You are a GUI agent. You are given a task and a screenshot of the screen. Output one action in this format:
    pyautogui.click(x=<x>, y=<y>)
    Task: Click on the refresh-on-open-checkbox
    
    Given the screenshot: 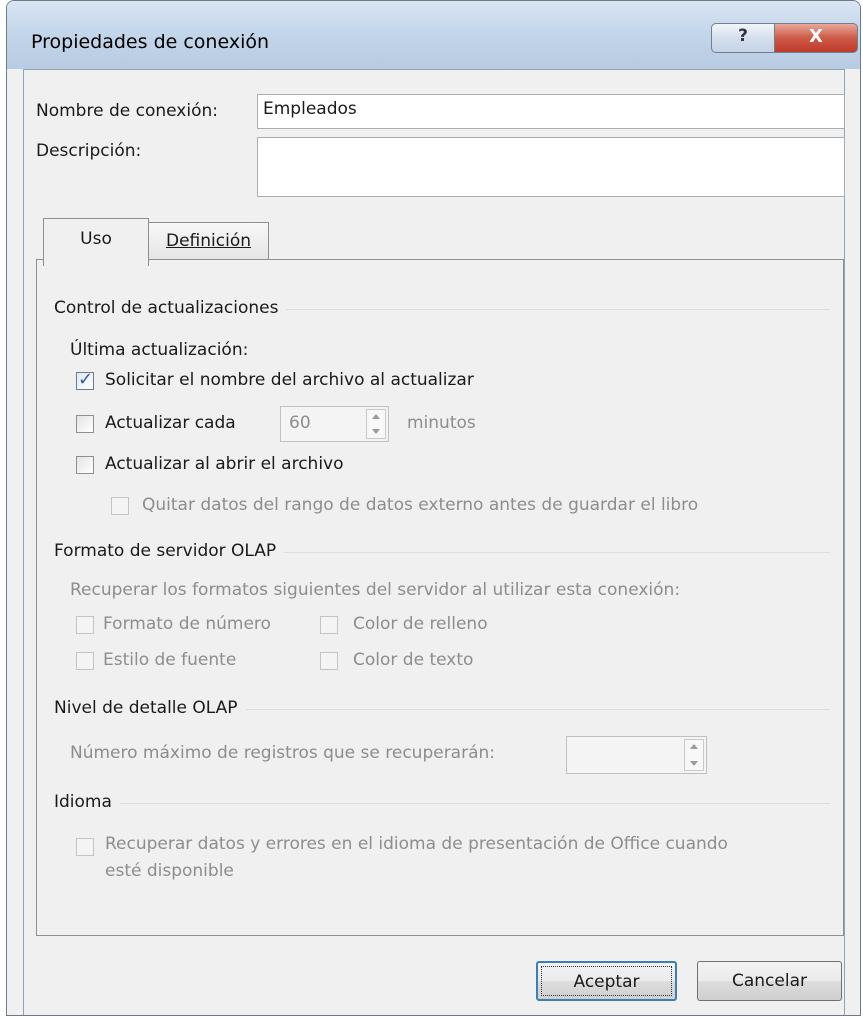 What is the action you would take?
    pyautogui.click(x=85, y=465)
    